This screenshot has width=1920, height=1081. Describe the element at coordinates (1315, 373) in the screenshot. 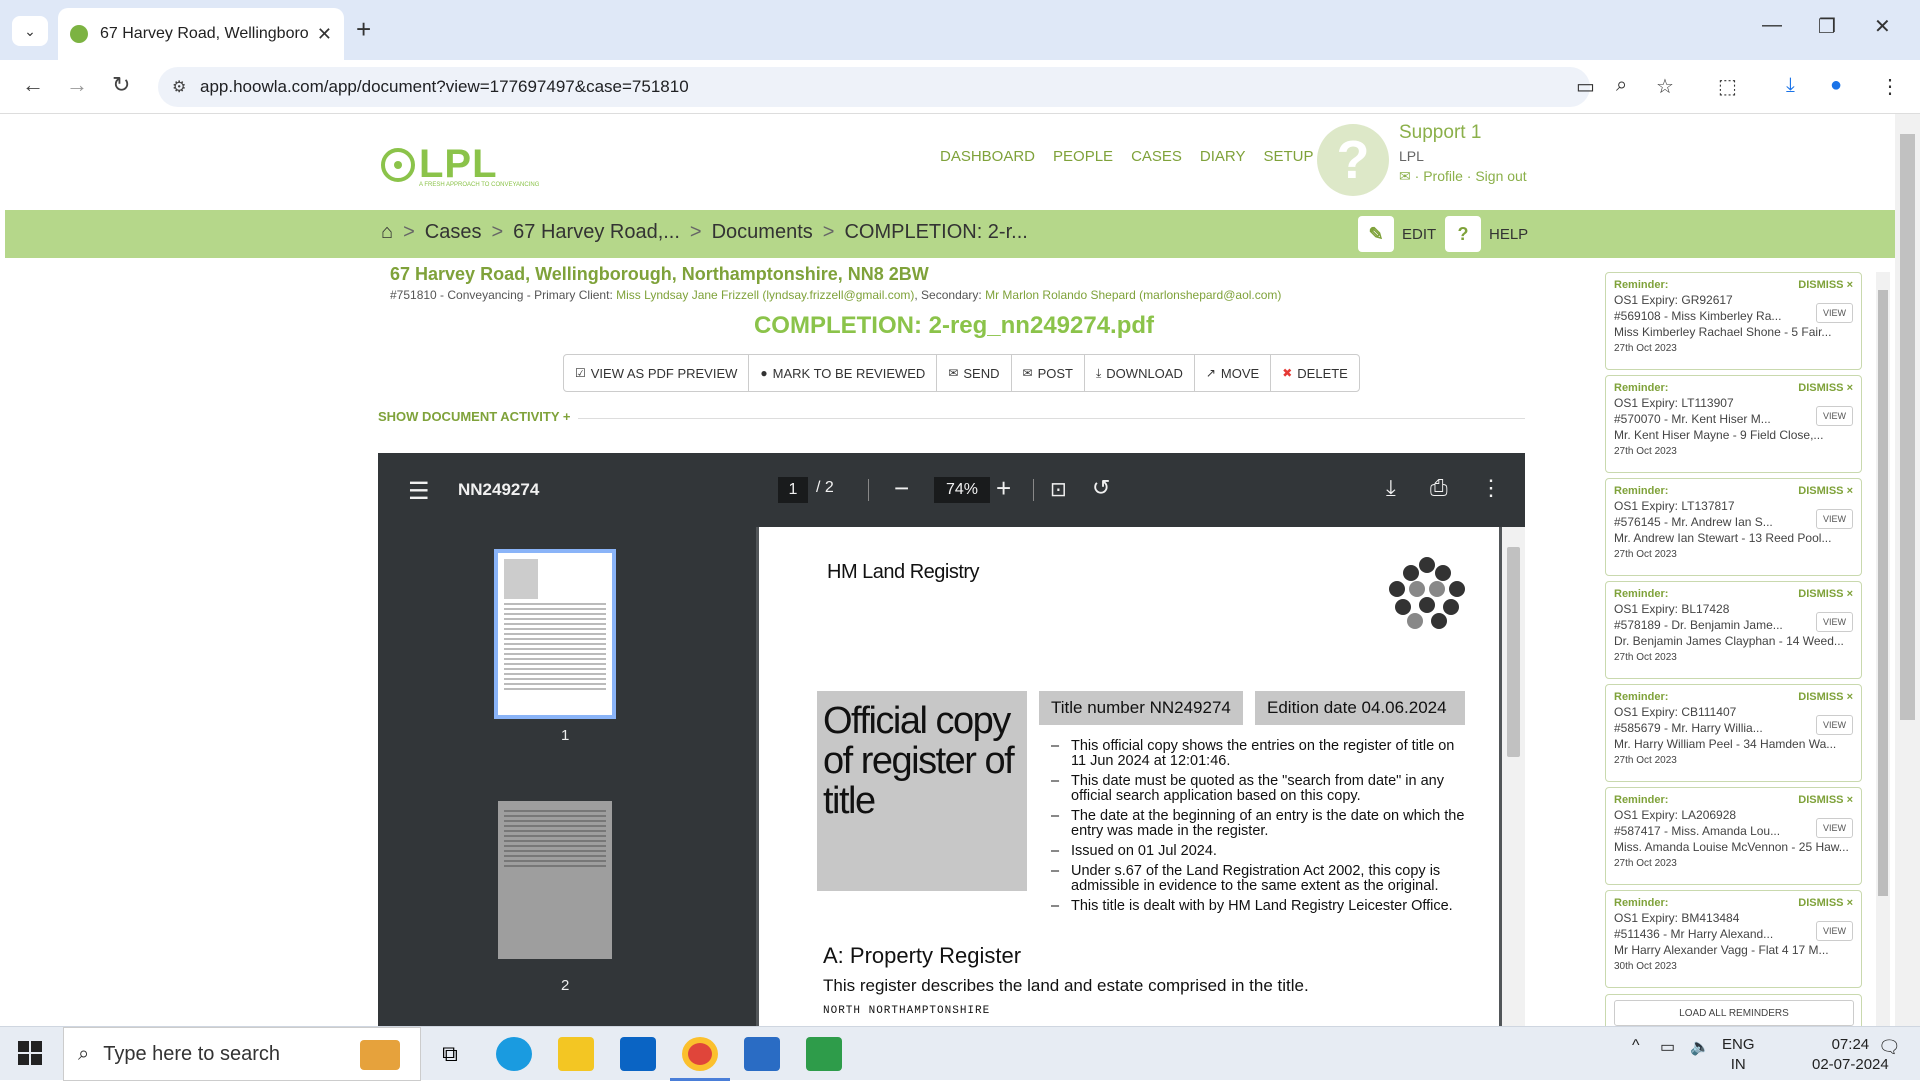

I see `delete-button: ✖ DELETE` at that location.